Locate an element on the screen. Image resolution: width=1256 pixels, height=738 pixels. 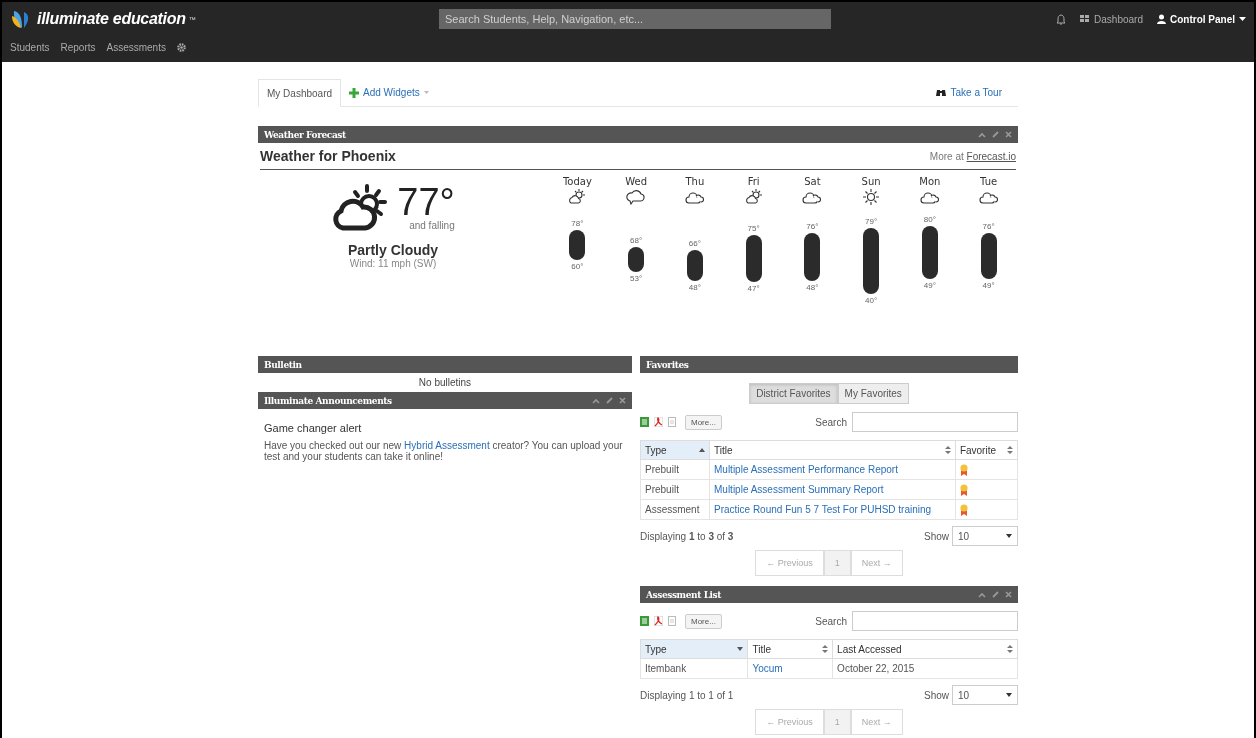
weather-title: Weather for Phoenix is located at coordinates (328, 156).